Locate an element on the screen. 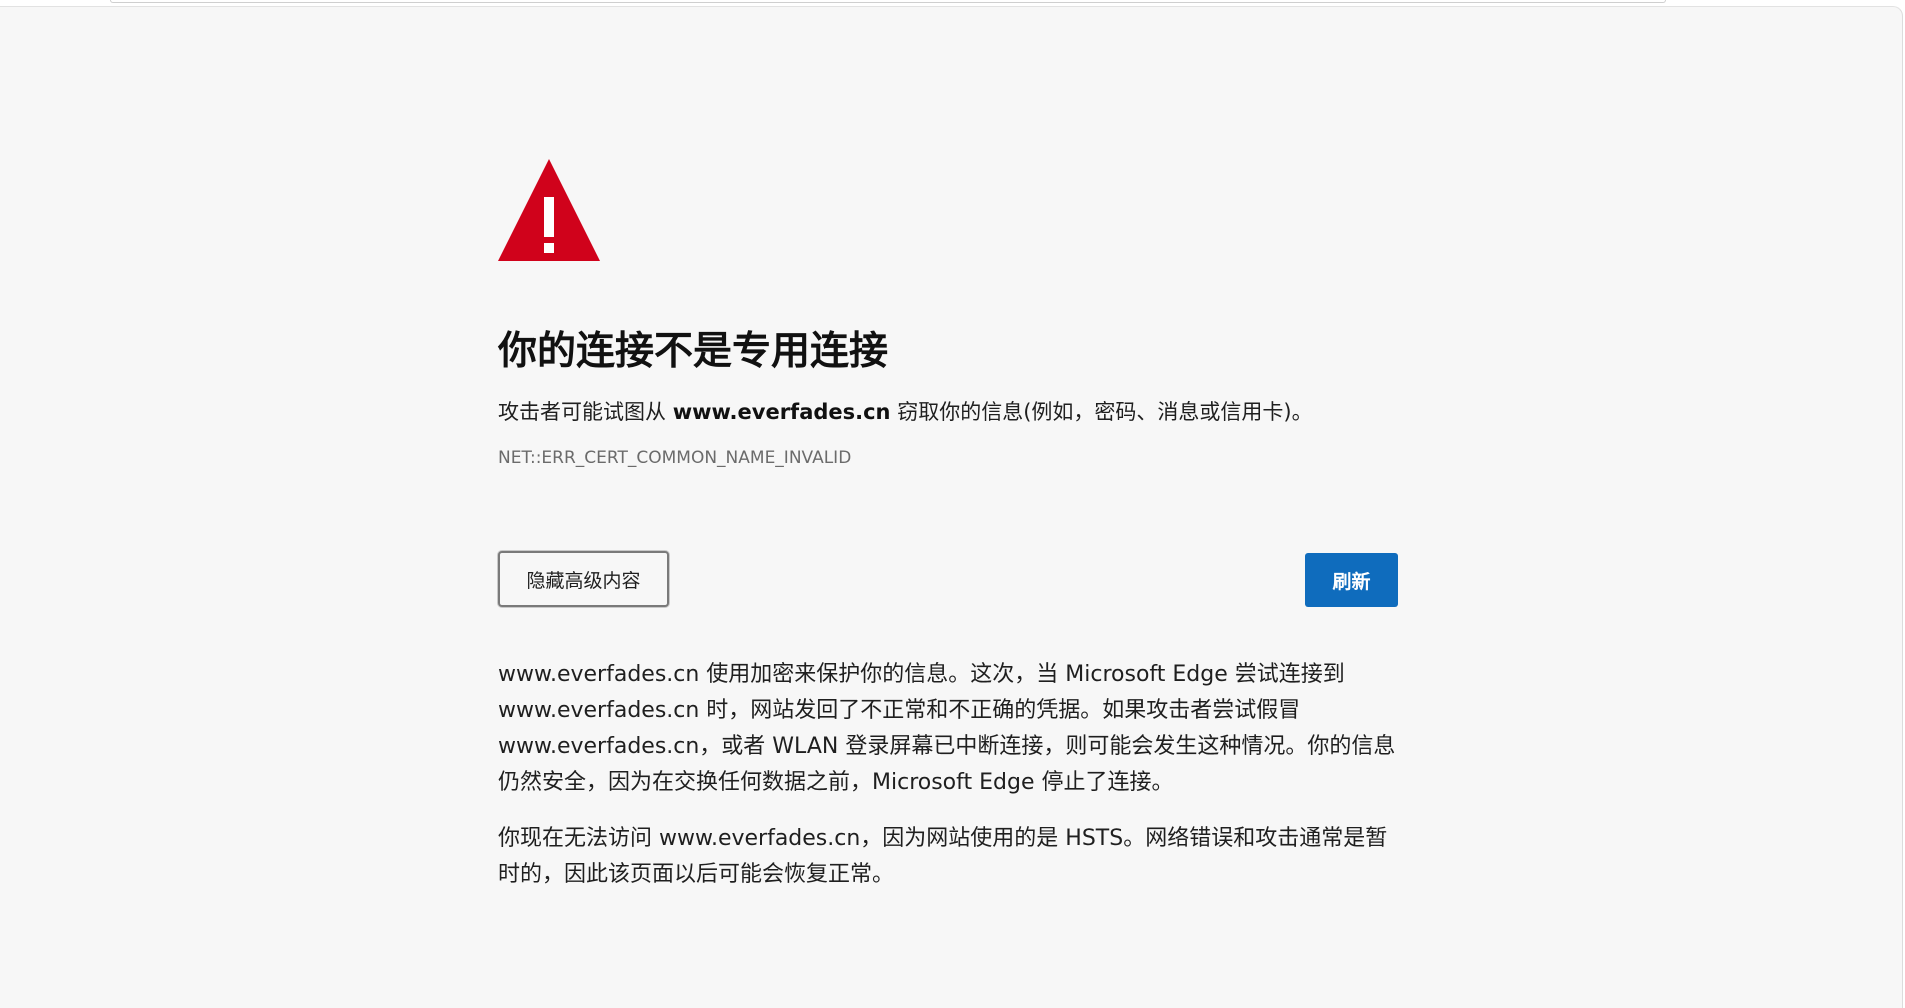 The height and width of the screenshot is (1008, 1905). summary-prefix: 攻击者可能试图从 is located at coordinates (585, 412).